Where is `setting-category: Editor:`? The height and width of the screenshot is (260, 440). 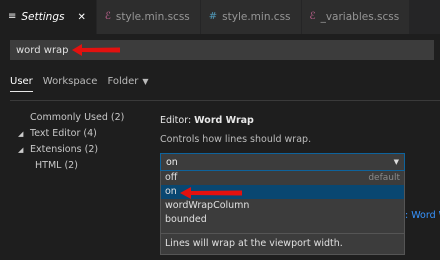 setting-category: Editor: is located at coordinates (177, 120).